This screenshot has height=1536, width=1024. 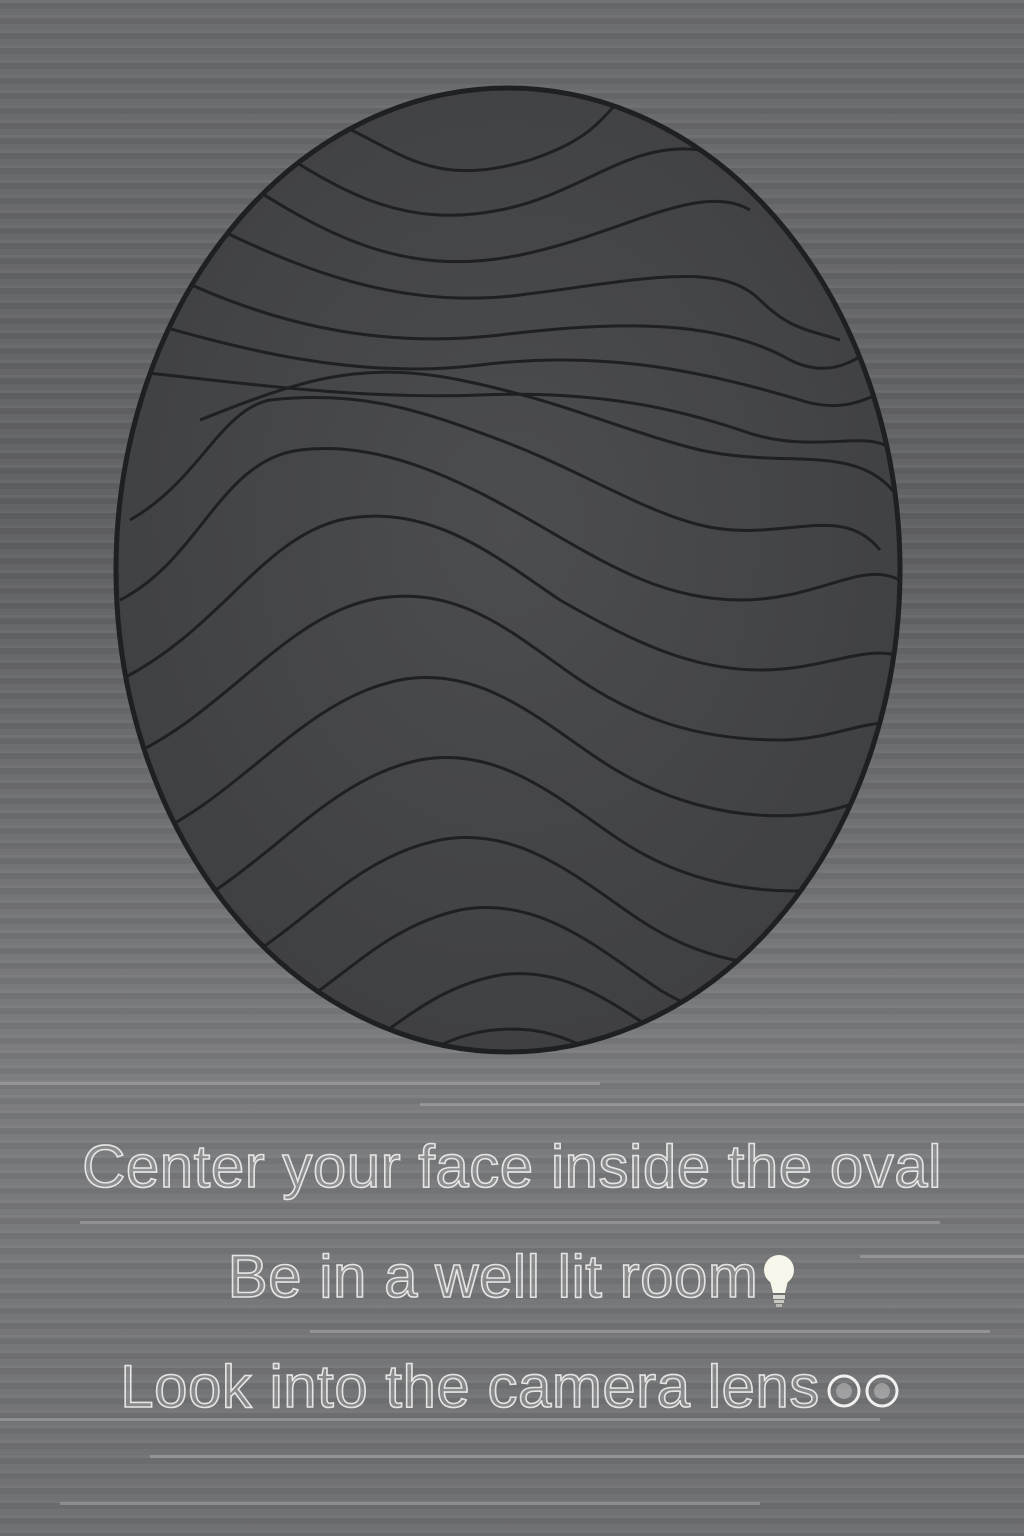 I want to click on instruction-lighting: Be in a well lit room, so click(x=512, y=1276).